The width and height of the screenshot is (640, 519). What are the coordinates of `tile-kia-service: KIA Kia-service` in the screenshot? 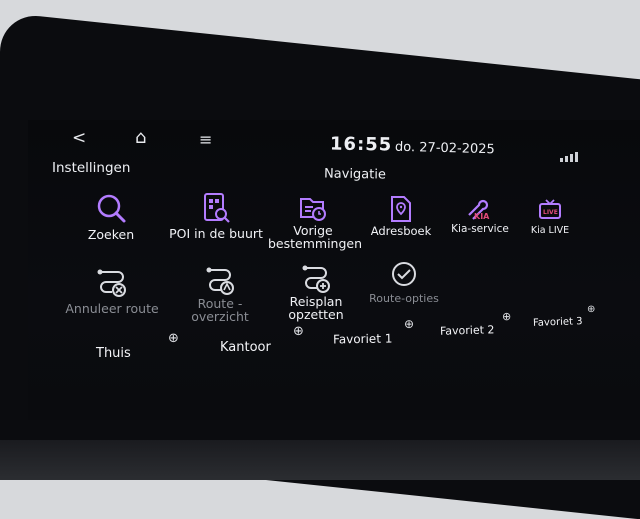 It's located at (480, 216).